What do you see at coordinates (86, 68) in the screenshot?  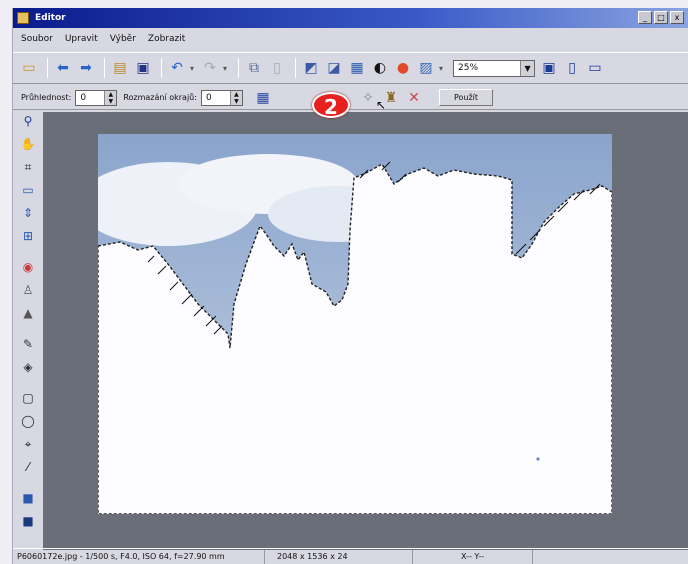 I see `forward-arrow-icon: ➡` at bounding box center [86, 68].